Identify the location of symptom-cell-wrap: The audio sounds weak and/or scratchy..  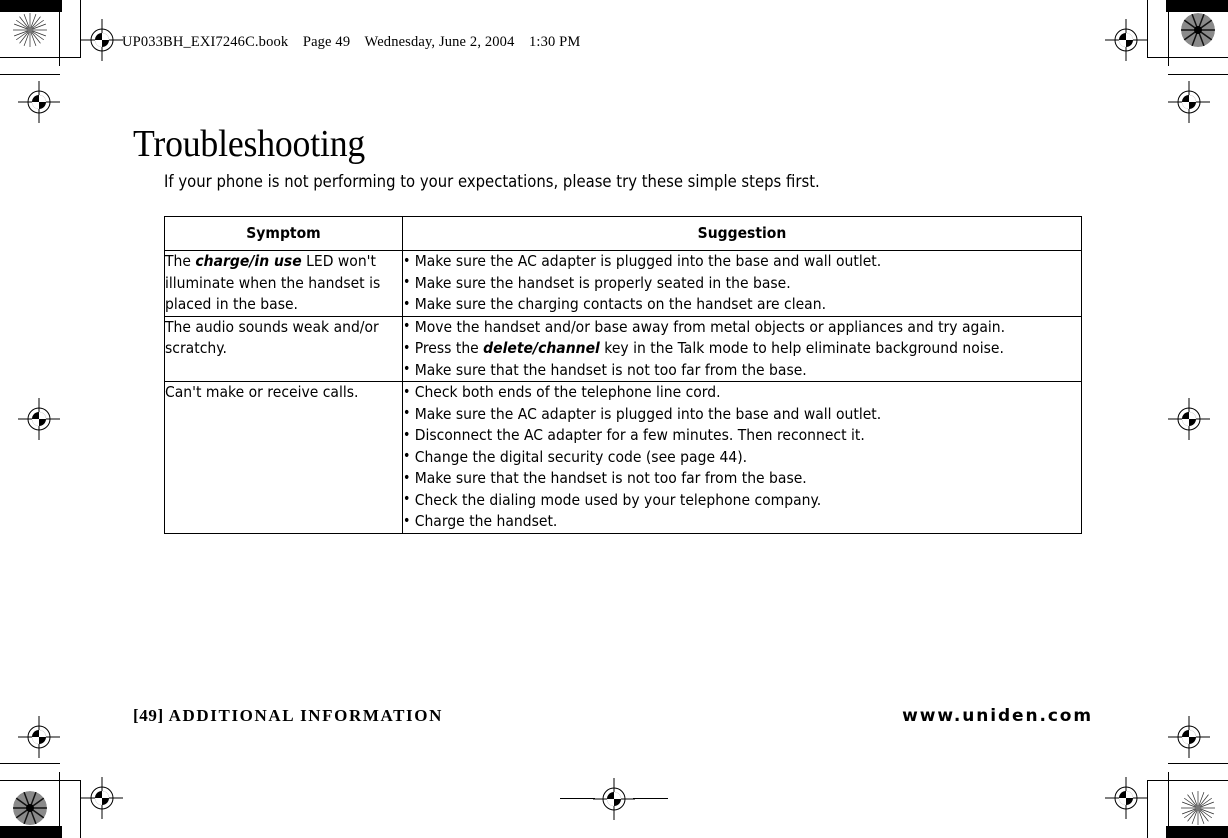
(283, 338).